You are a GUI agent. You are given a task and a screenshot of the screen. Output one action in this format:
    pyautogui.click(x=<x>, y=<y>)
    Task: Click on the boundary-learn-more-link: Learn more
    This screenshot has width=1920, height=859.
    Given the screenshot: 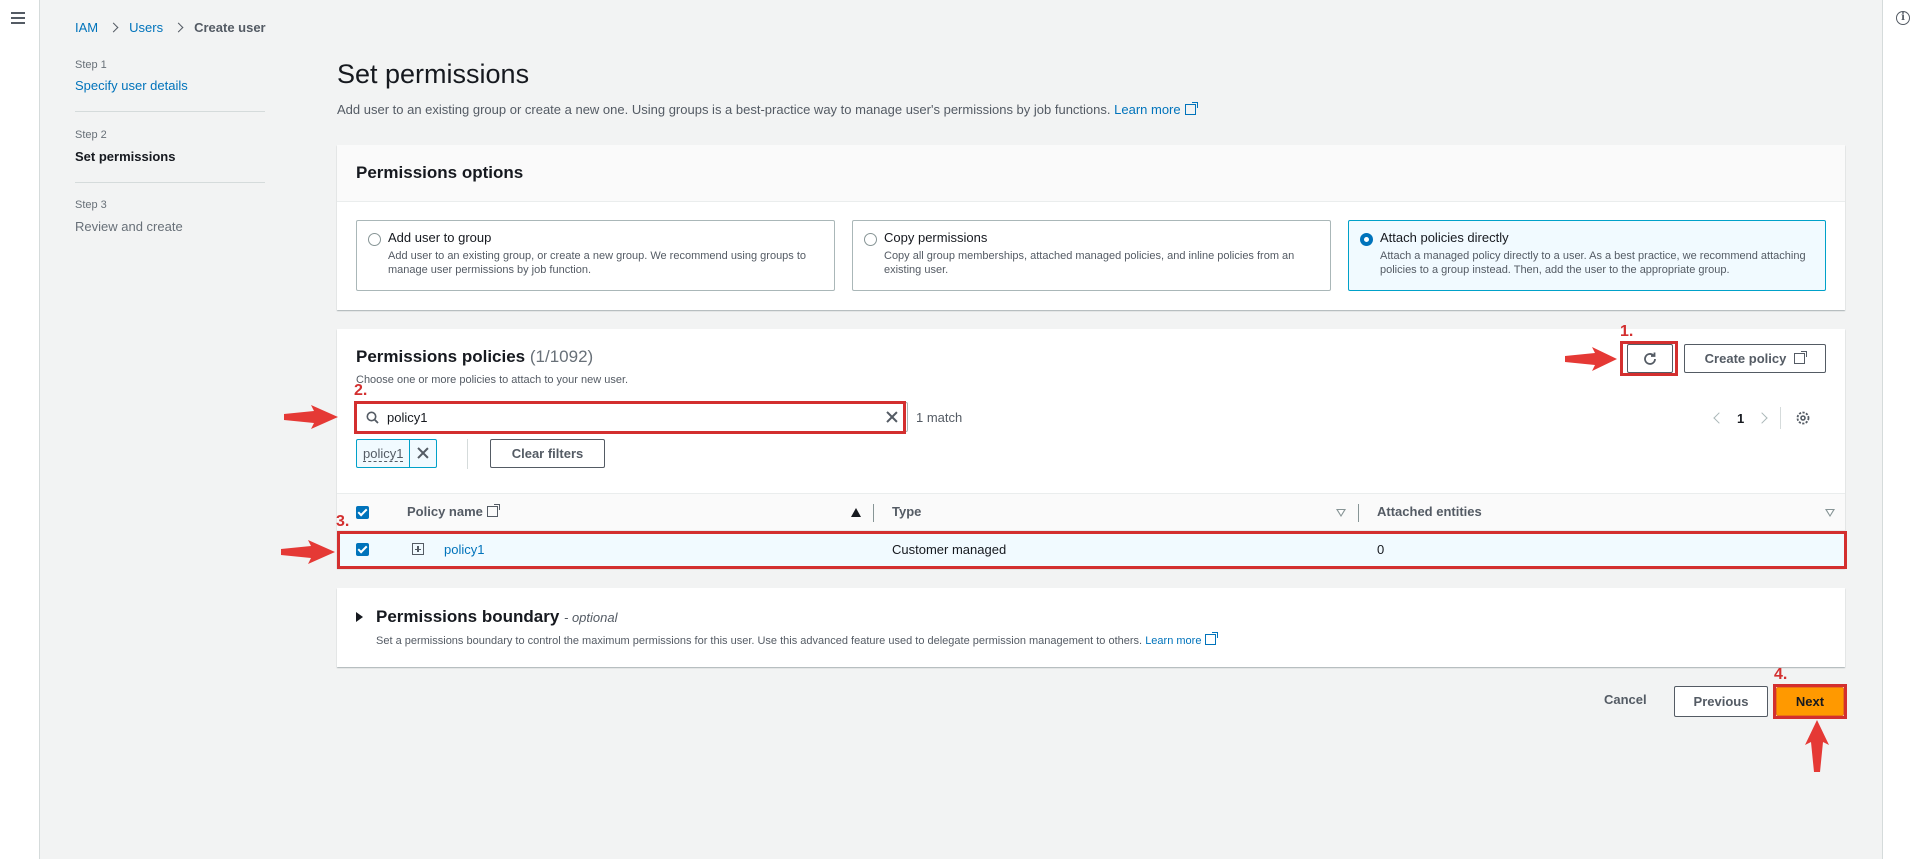 What is the action you would take?
    pyautogui.click(x=1182, y=639)
    